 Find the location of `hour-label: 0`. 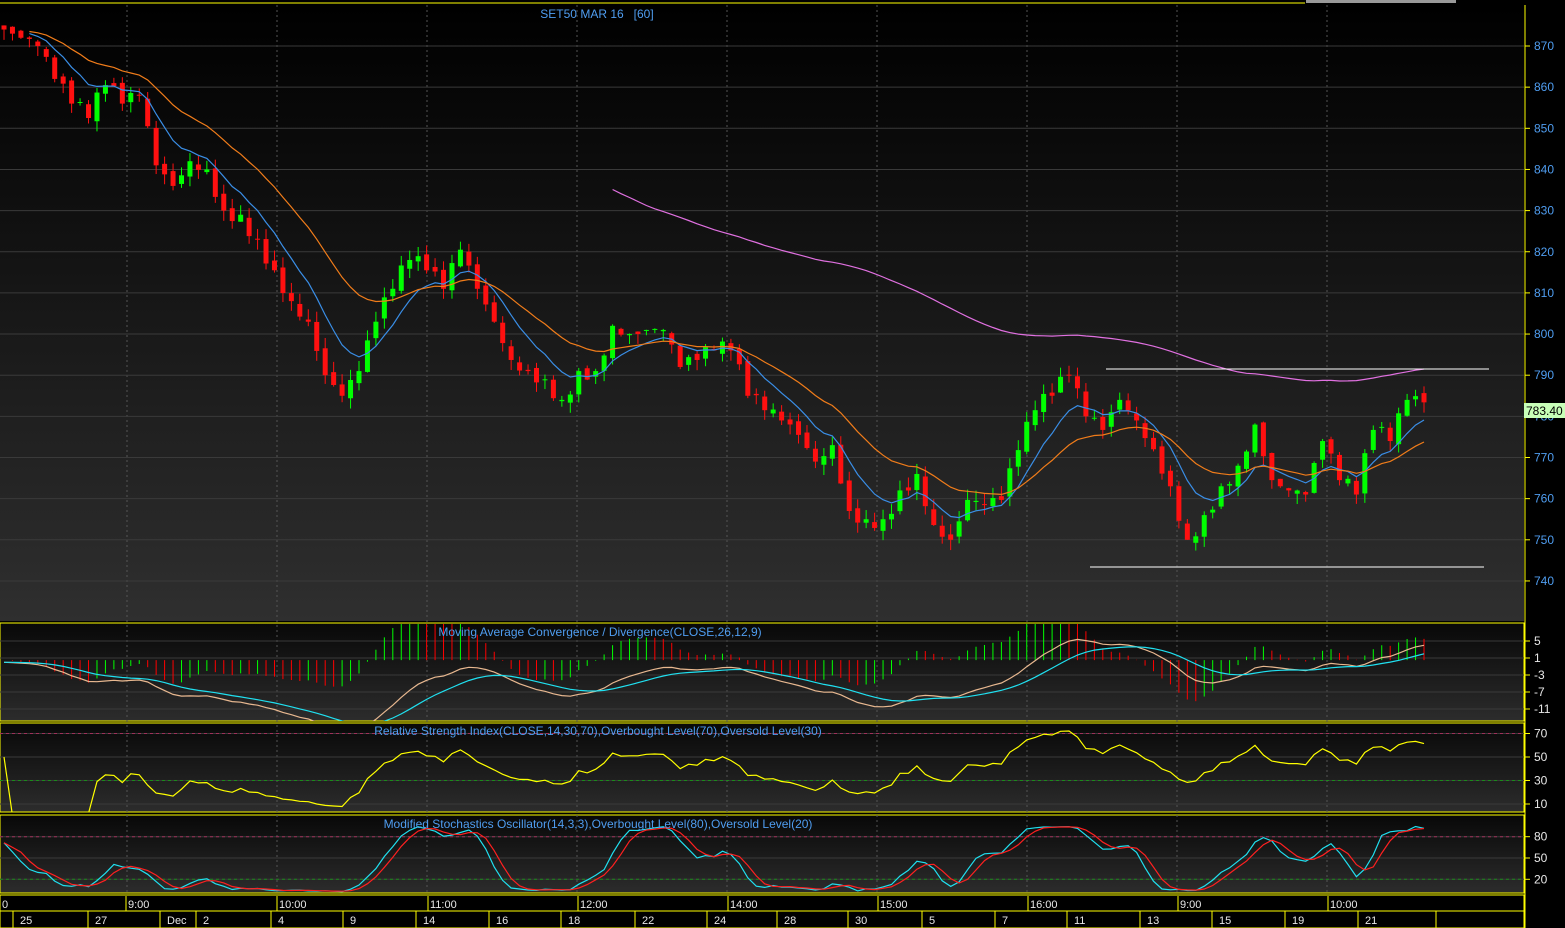

hour-label: 0 is located at coordinates (5, 905).